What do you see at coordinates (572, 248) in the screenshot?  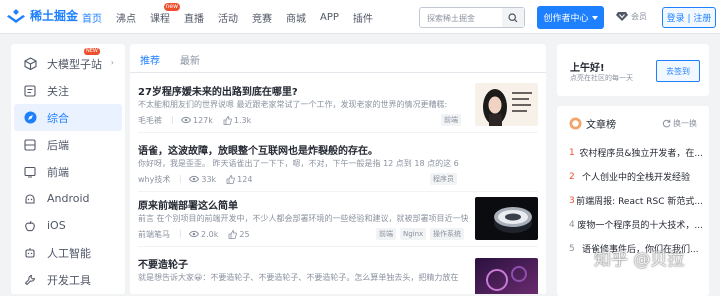 I see `ranking-number: 5` at bounding box center [572, 248].